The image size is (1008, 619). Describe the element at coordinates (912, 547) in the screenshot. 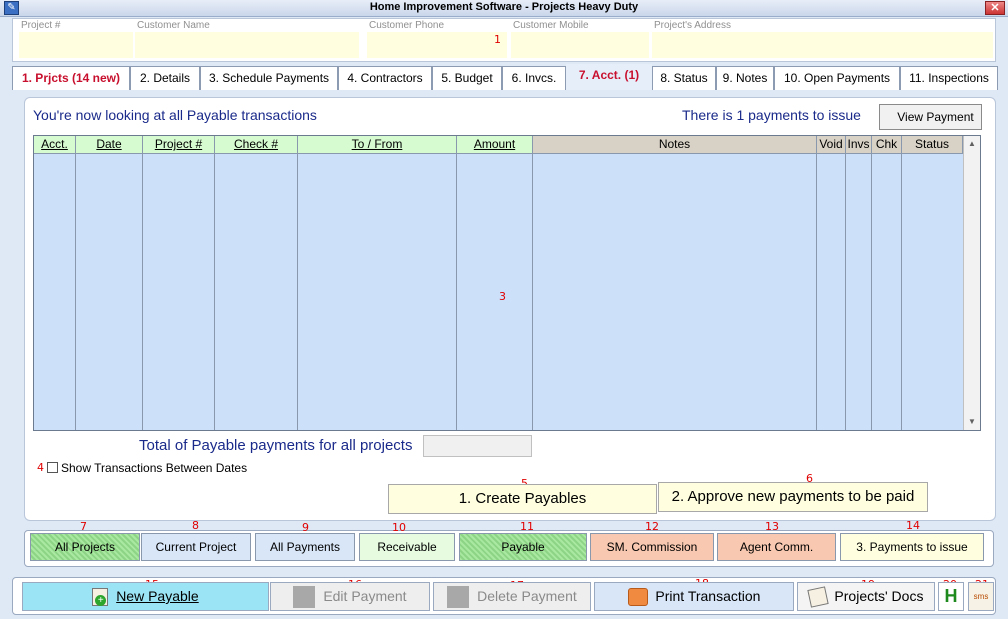

I see `filter-payments-to-issue: 3. Payments to issue` at that location.